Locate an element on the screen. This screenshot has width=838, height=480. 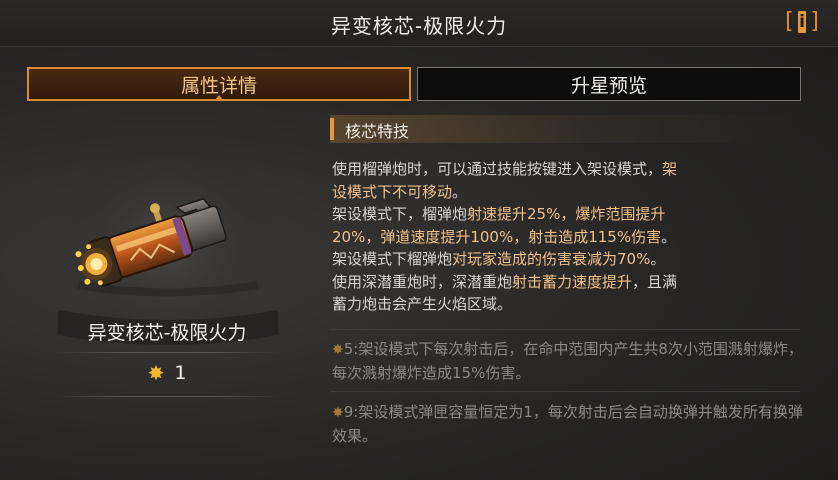
description-line: 使用榴弹炮时，可以通过技能按键进入架设模式，架 is located at coordinates (505, 169).